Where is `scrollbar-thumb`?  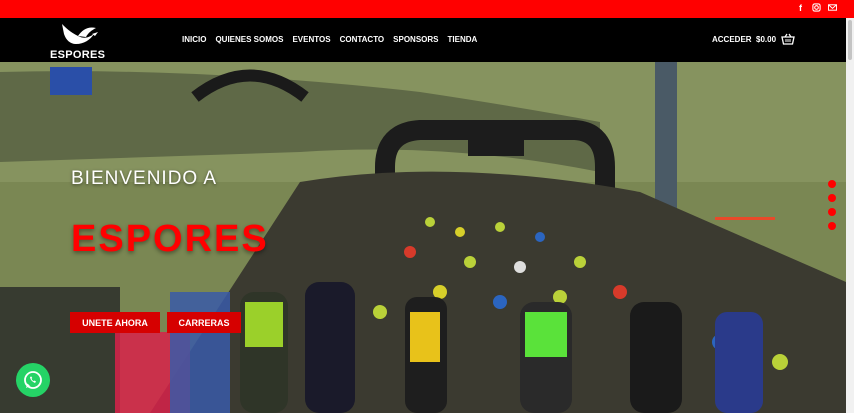
scrollbar-thumb is located at coordinates (850, 40).